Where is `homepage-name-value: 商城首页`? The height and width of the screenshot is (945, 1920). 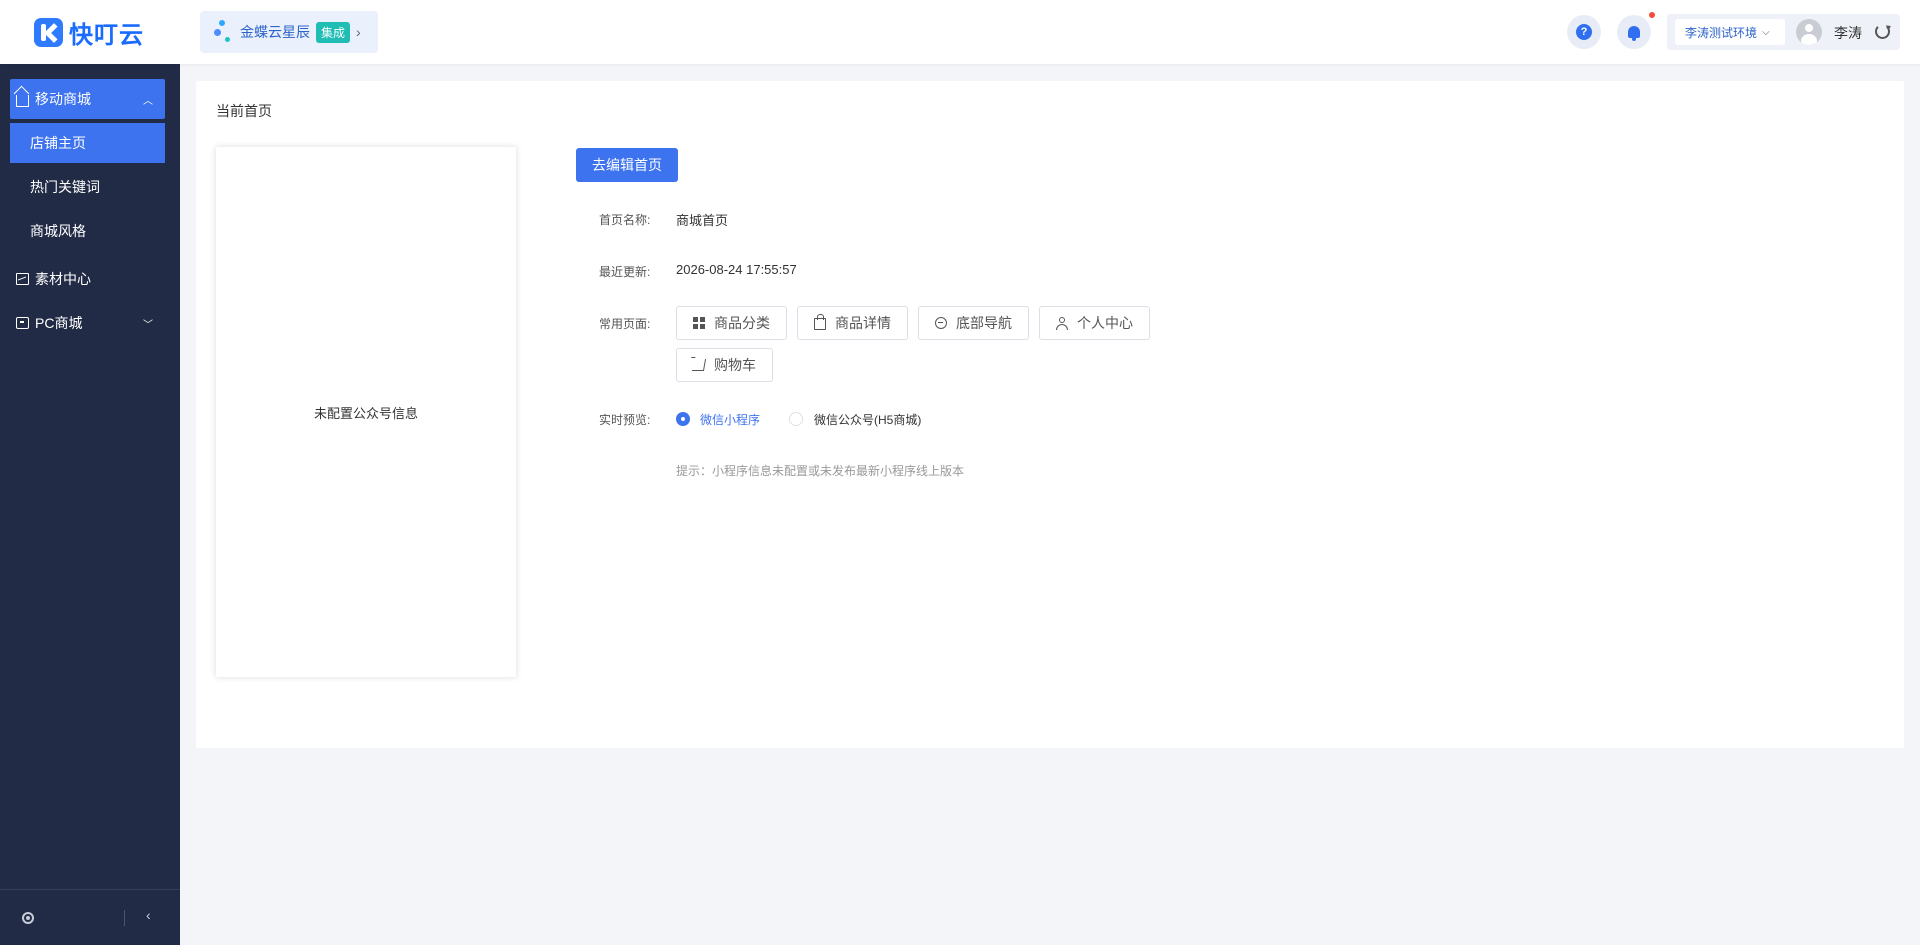
homepage-name-value: 商城首页 is located at coordinates (702, 220).